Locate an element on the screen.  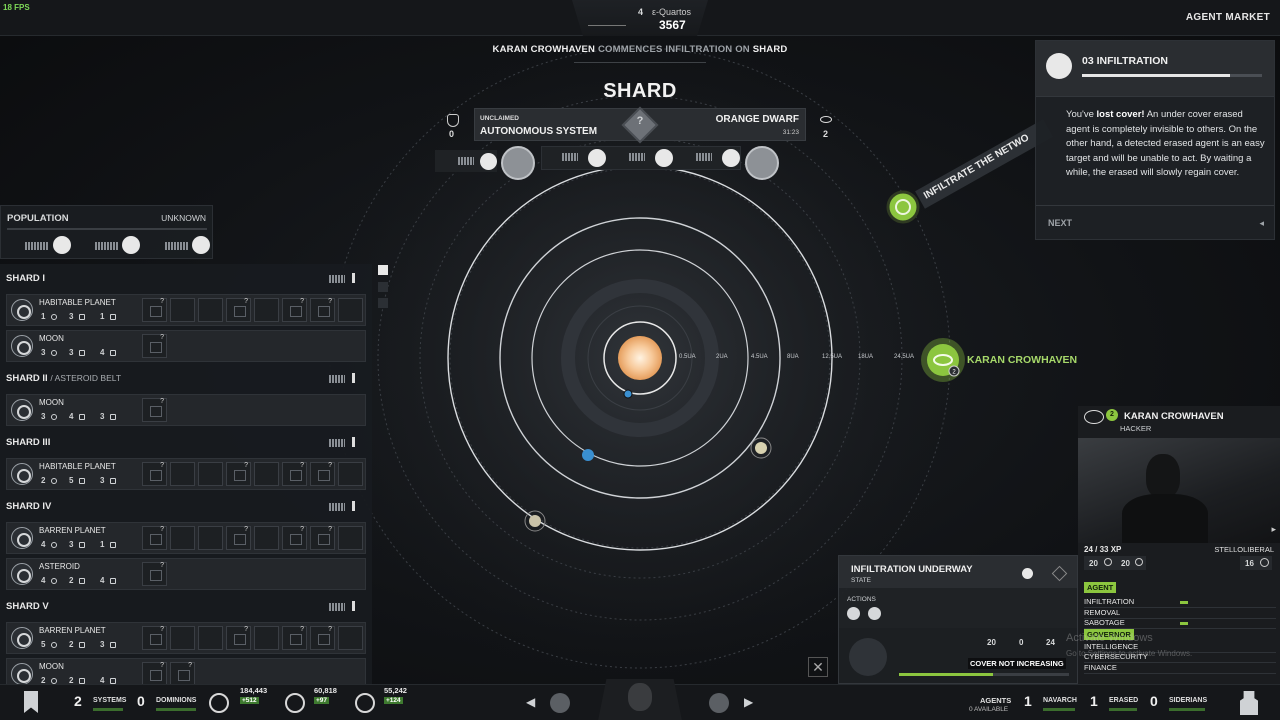
celestial-body-row: HABITABLE PLANET 2 5 3???? is located at coordinates (186, 474).